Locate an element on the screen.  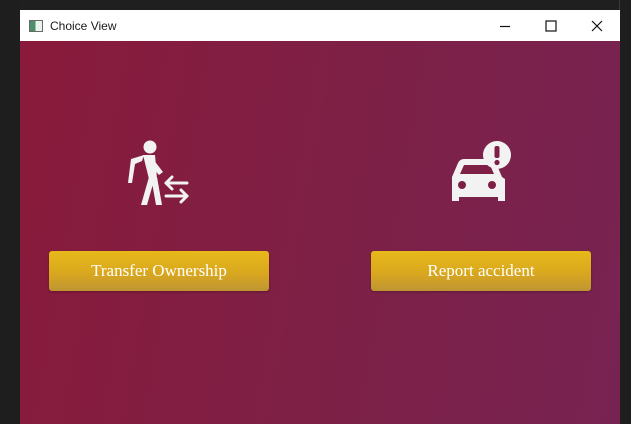
minimize-button is located at coordinates (505, 25).